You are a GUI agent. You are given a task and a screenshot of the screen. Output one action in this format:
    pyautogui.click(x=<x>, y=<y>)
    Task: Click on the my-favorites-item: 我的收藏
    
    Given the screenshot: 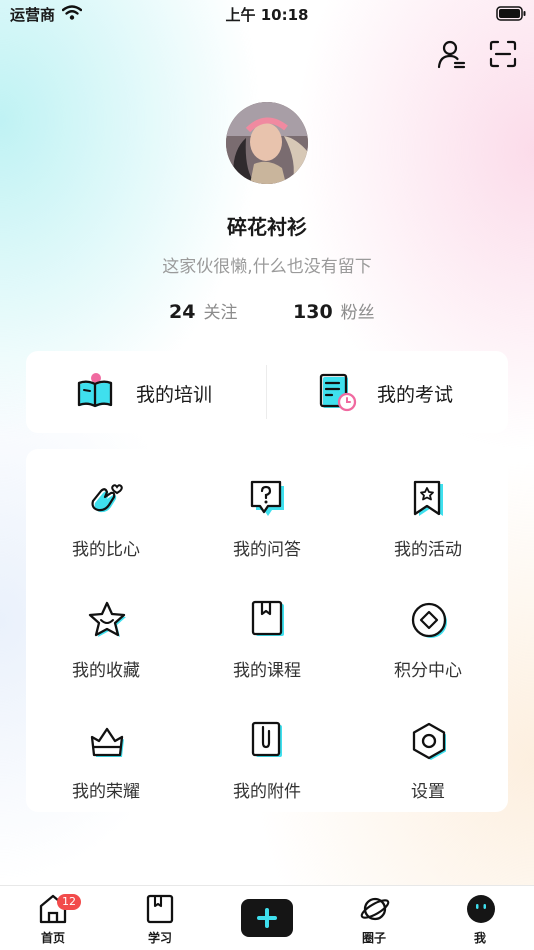 What is the action you would take?
    pyautogui.click(x=106, y=630)
    